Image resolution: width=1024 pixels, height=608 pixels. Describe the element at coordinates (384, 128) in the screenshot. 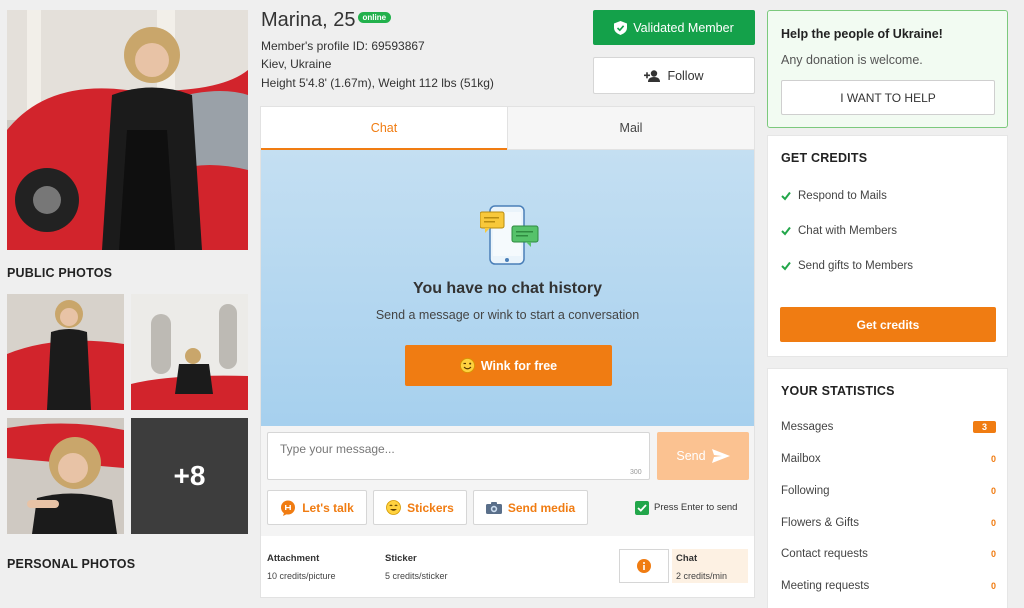

I see `tab-chat: Chat` at that location.